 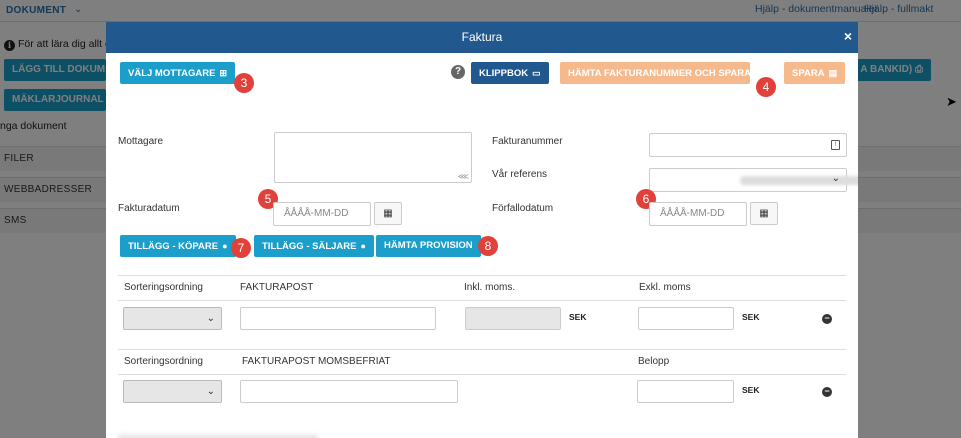 I want to click on invoice-number-input: !, so click(x=748, y=145).